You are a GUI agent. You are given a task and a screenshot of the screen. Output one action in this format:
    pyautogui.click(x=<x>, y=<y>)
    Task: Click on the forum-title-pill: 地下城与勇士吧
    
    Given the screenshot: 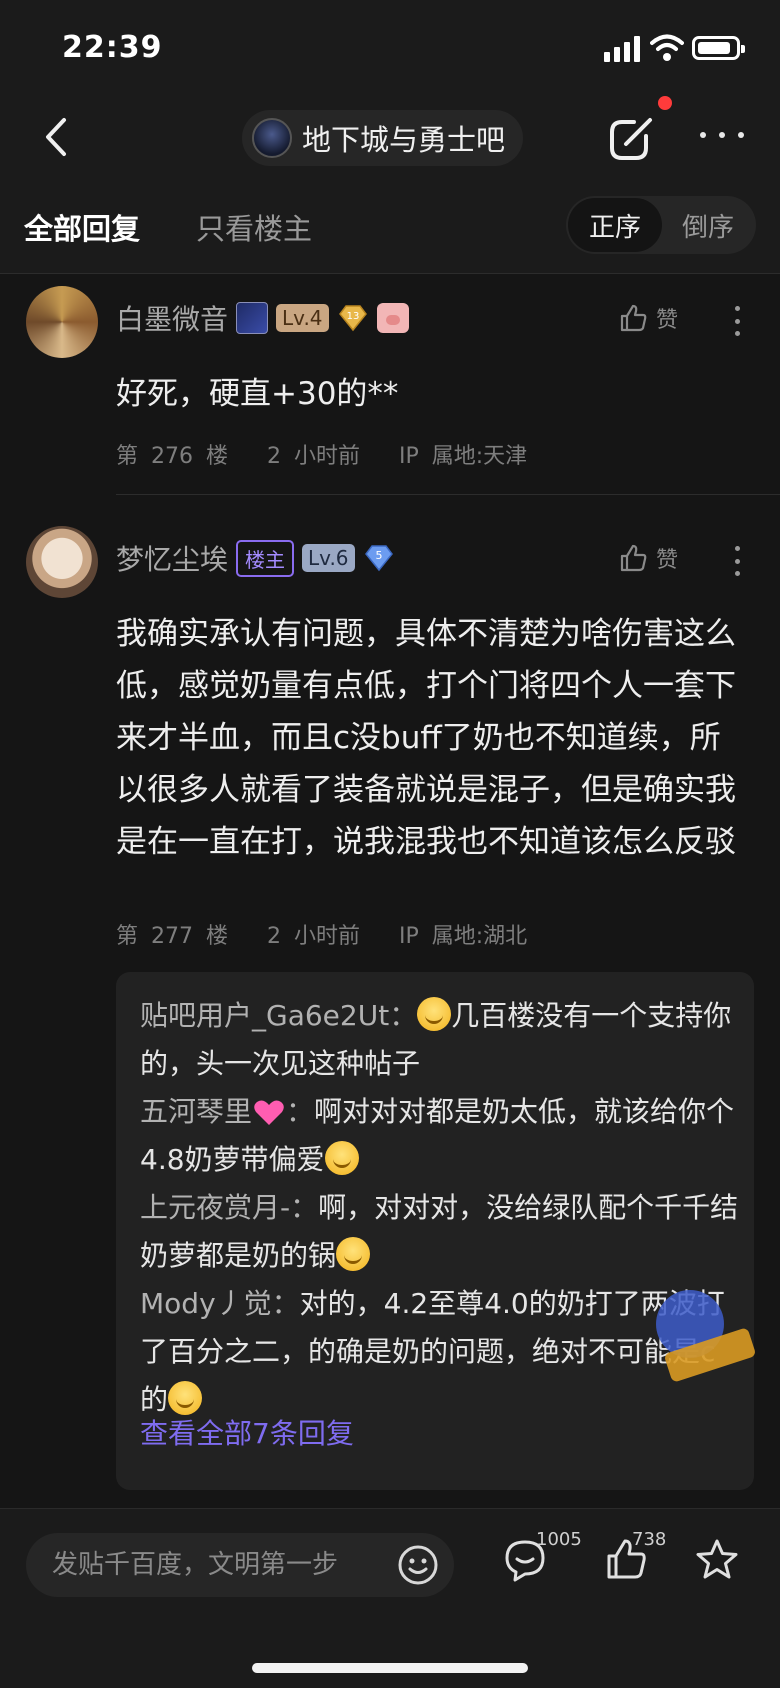 What is the action you would take?
    pyautogui.click(x=383, y=138)
    